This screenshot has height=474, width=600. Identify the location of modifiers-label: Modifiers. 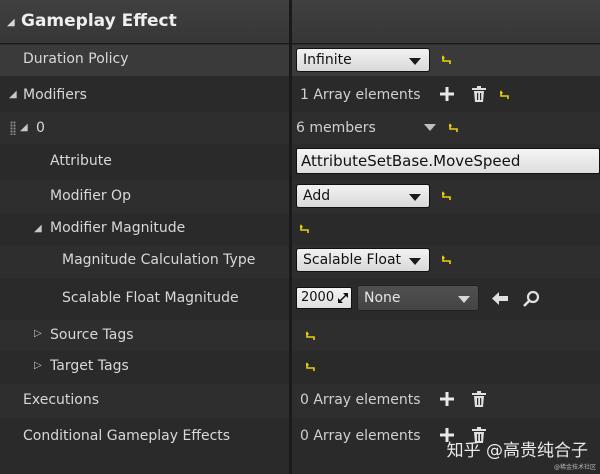
(55, 95).